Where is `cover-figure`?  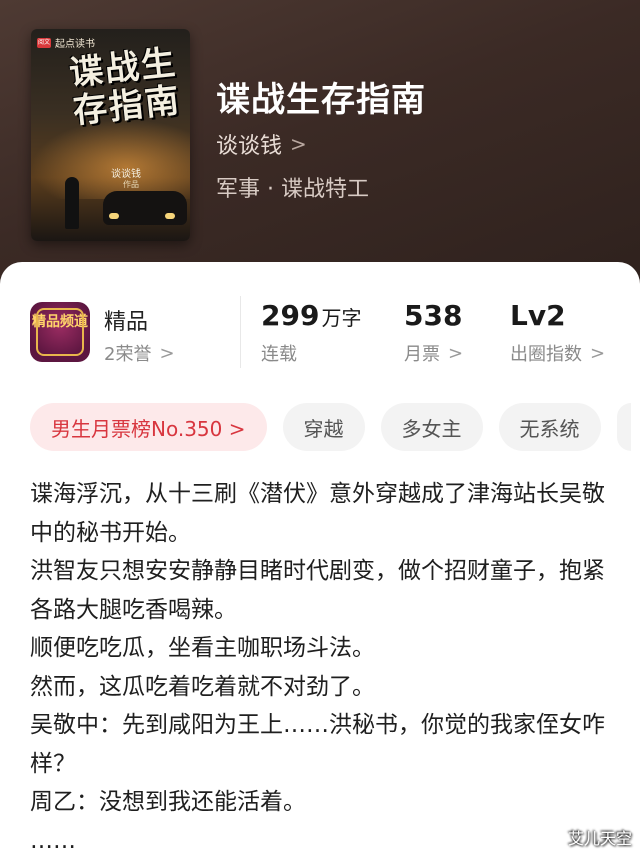
cover-figure is located at coordinates (72, 203).